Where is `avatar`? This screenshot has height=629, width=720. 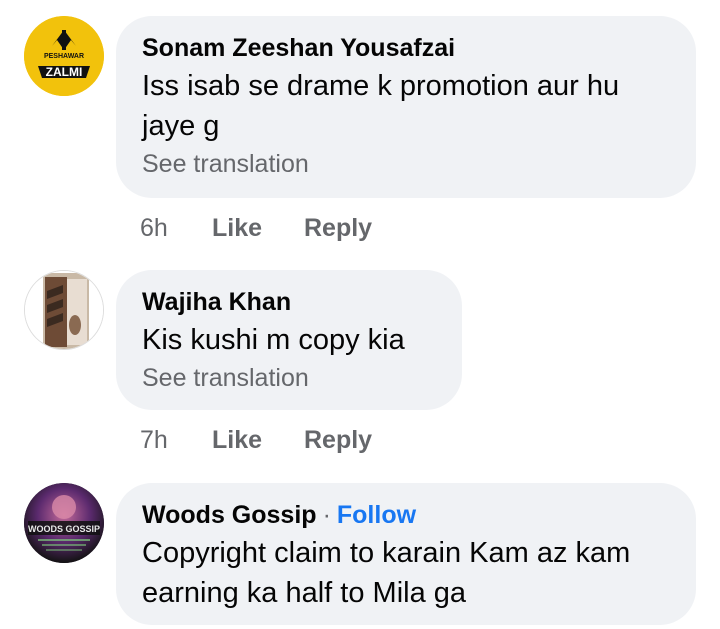
avatar is located at coordinates (64, 310).